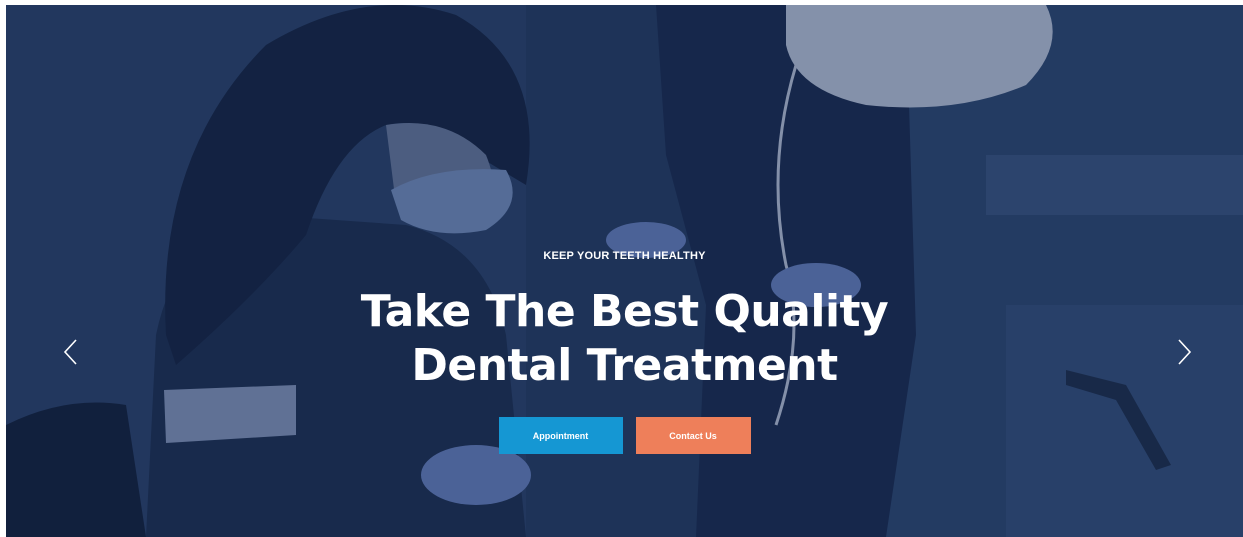  Describe the element at coordinates (624, 435) in the screenshot. I see `hero-buttons: Appointment Contact Us` at that location.